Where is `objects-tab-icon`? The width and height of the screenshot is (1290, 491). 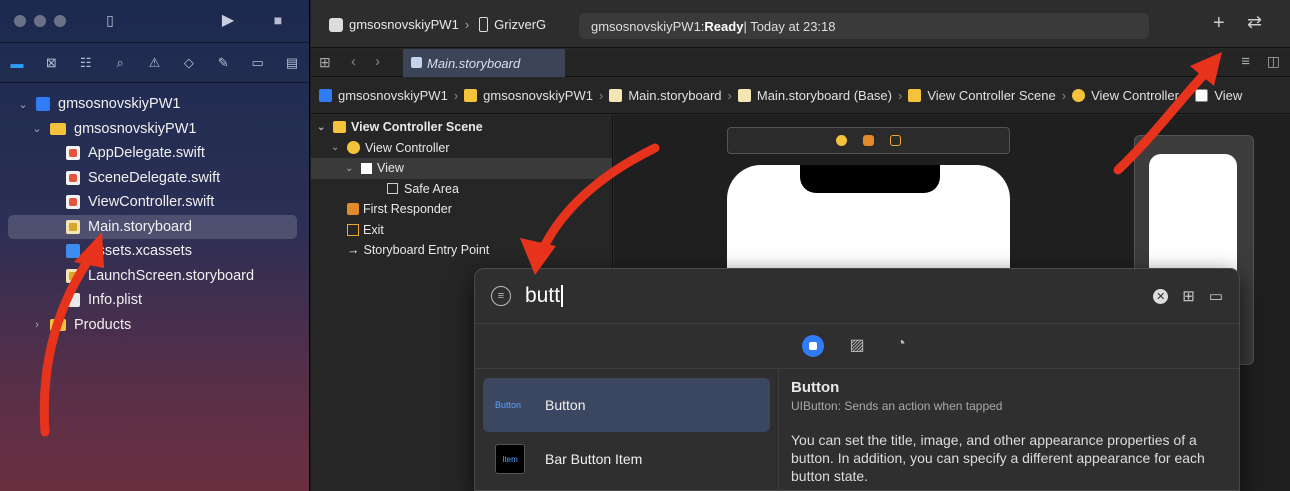
objects-tab-icon is located at coordinates (813, 346).